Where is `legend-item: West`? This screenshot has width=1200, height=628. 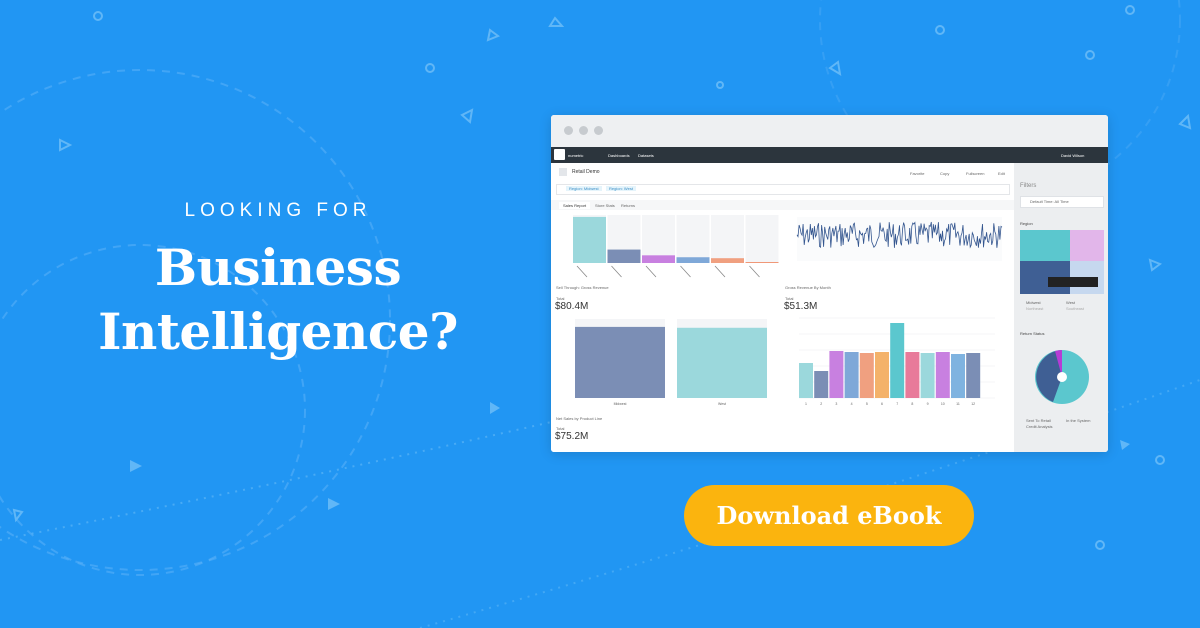
legend-item: West is located at coordinates (1071, 302).